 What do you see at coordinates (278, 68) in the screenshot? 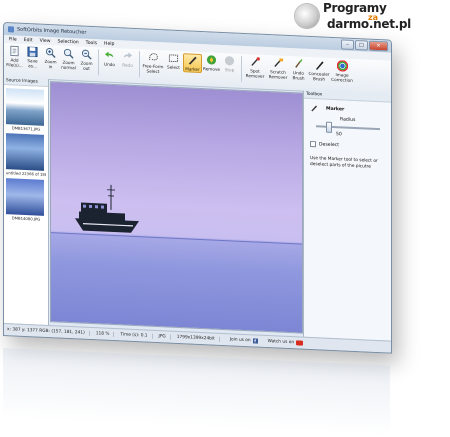
I see `scratch-remover-button: Scratch Remover` at bounding box center [278, 68].